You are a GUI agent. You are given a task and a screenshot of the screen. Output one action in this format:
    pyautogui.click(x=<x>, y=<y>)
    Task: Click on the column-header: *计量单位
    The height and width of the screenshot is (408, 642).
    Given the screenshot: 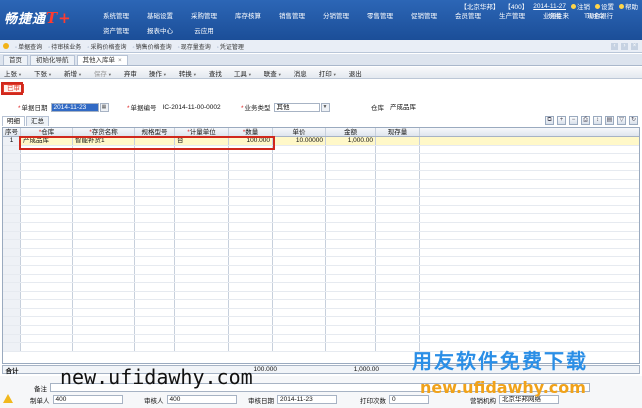 What is the action you would take?
    pyautogui.click(x=202, y=132)
    